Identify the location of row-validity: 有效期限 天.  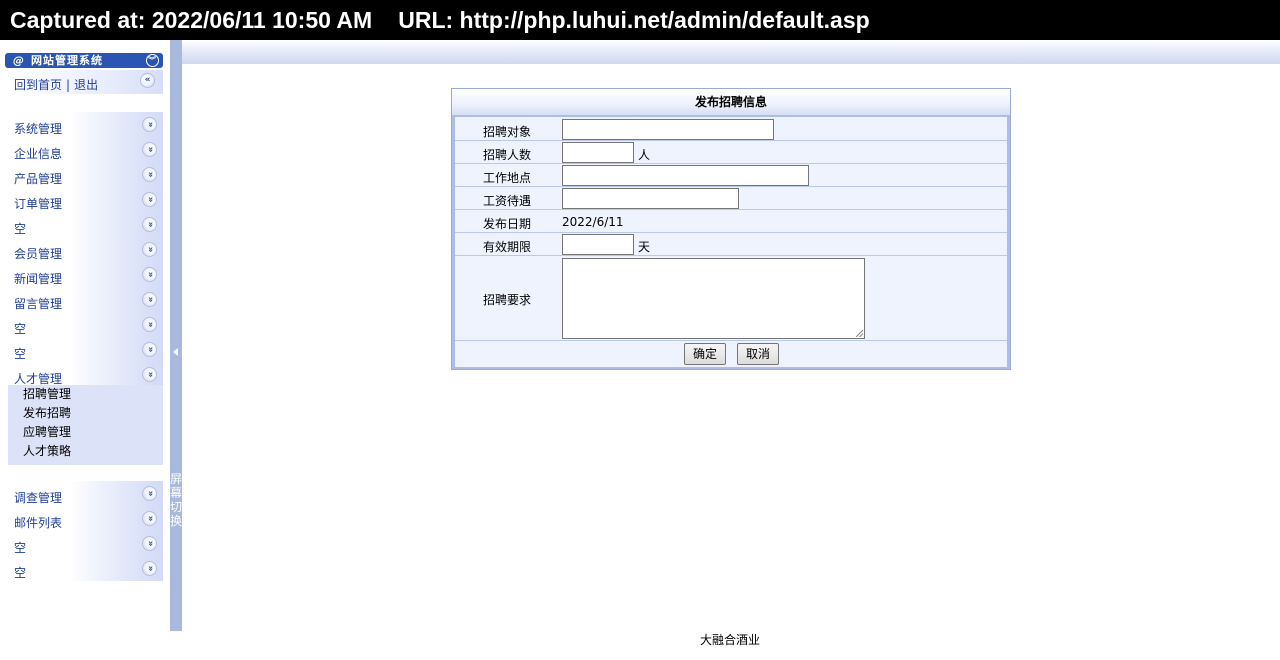
(731, 244).